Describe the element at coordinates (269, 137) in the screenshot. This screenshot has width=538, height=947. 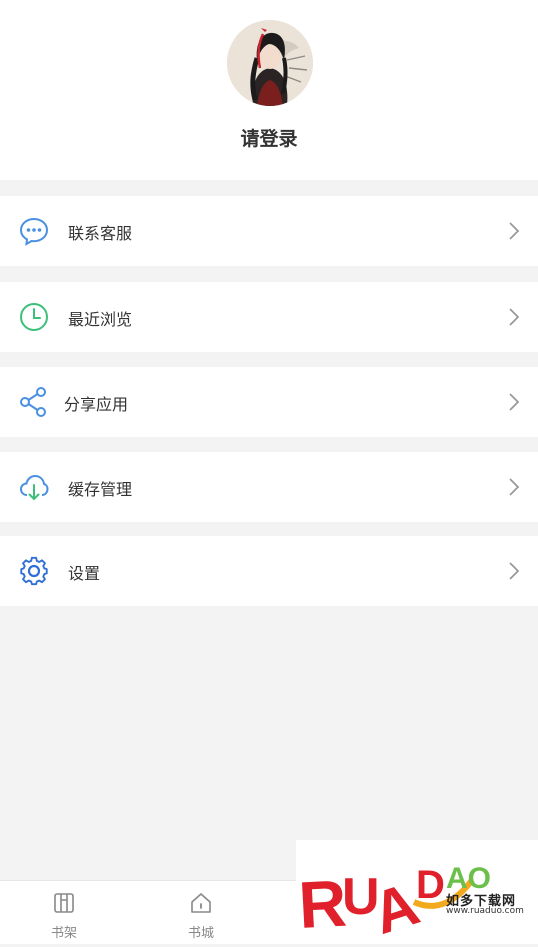
I see `login-prompt: 请登录` at that location.